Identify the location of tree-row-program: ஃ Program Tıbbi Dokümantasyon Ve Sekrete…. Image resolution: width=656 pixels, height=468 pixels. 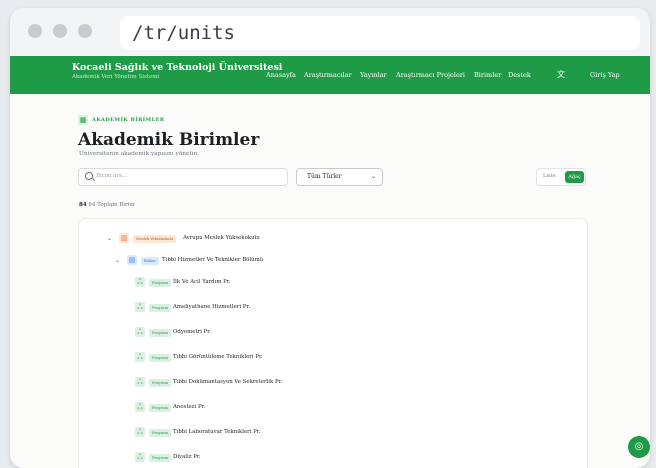
(335, 384).